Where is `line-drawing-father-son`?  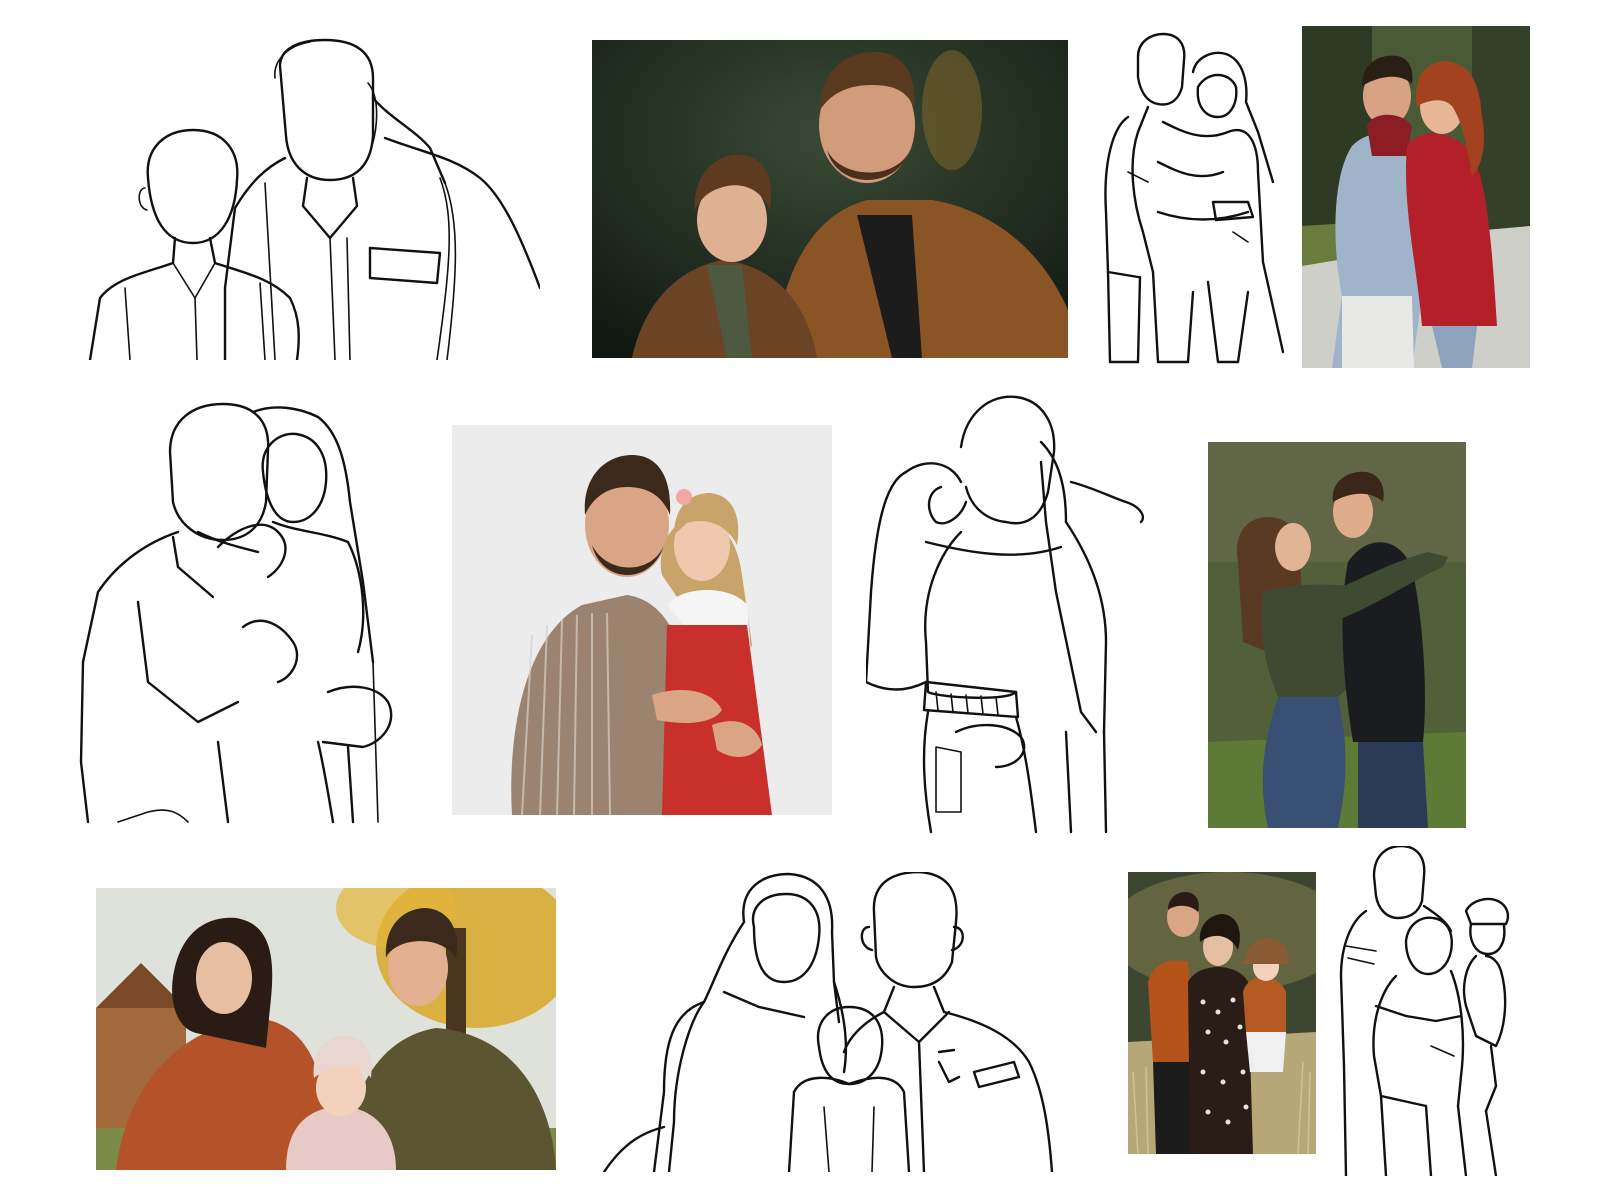
line-drawing-father-son is located at coordinates (312, 199).